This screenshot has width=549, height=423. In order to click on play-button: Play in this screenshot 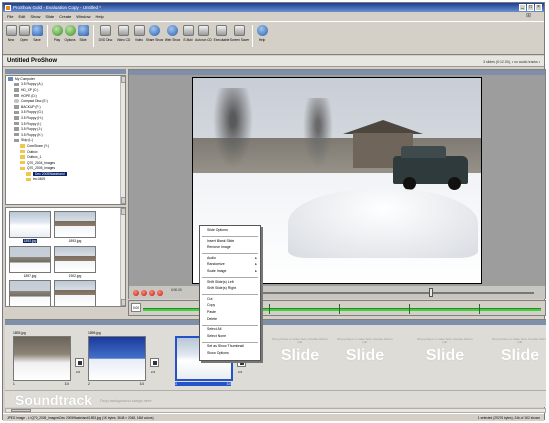, I will do `click(57, 39)`.